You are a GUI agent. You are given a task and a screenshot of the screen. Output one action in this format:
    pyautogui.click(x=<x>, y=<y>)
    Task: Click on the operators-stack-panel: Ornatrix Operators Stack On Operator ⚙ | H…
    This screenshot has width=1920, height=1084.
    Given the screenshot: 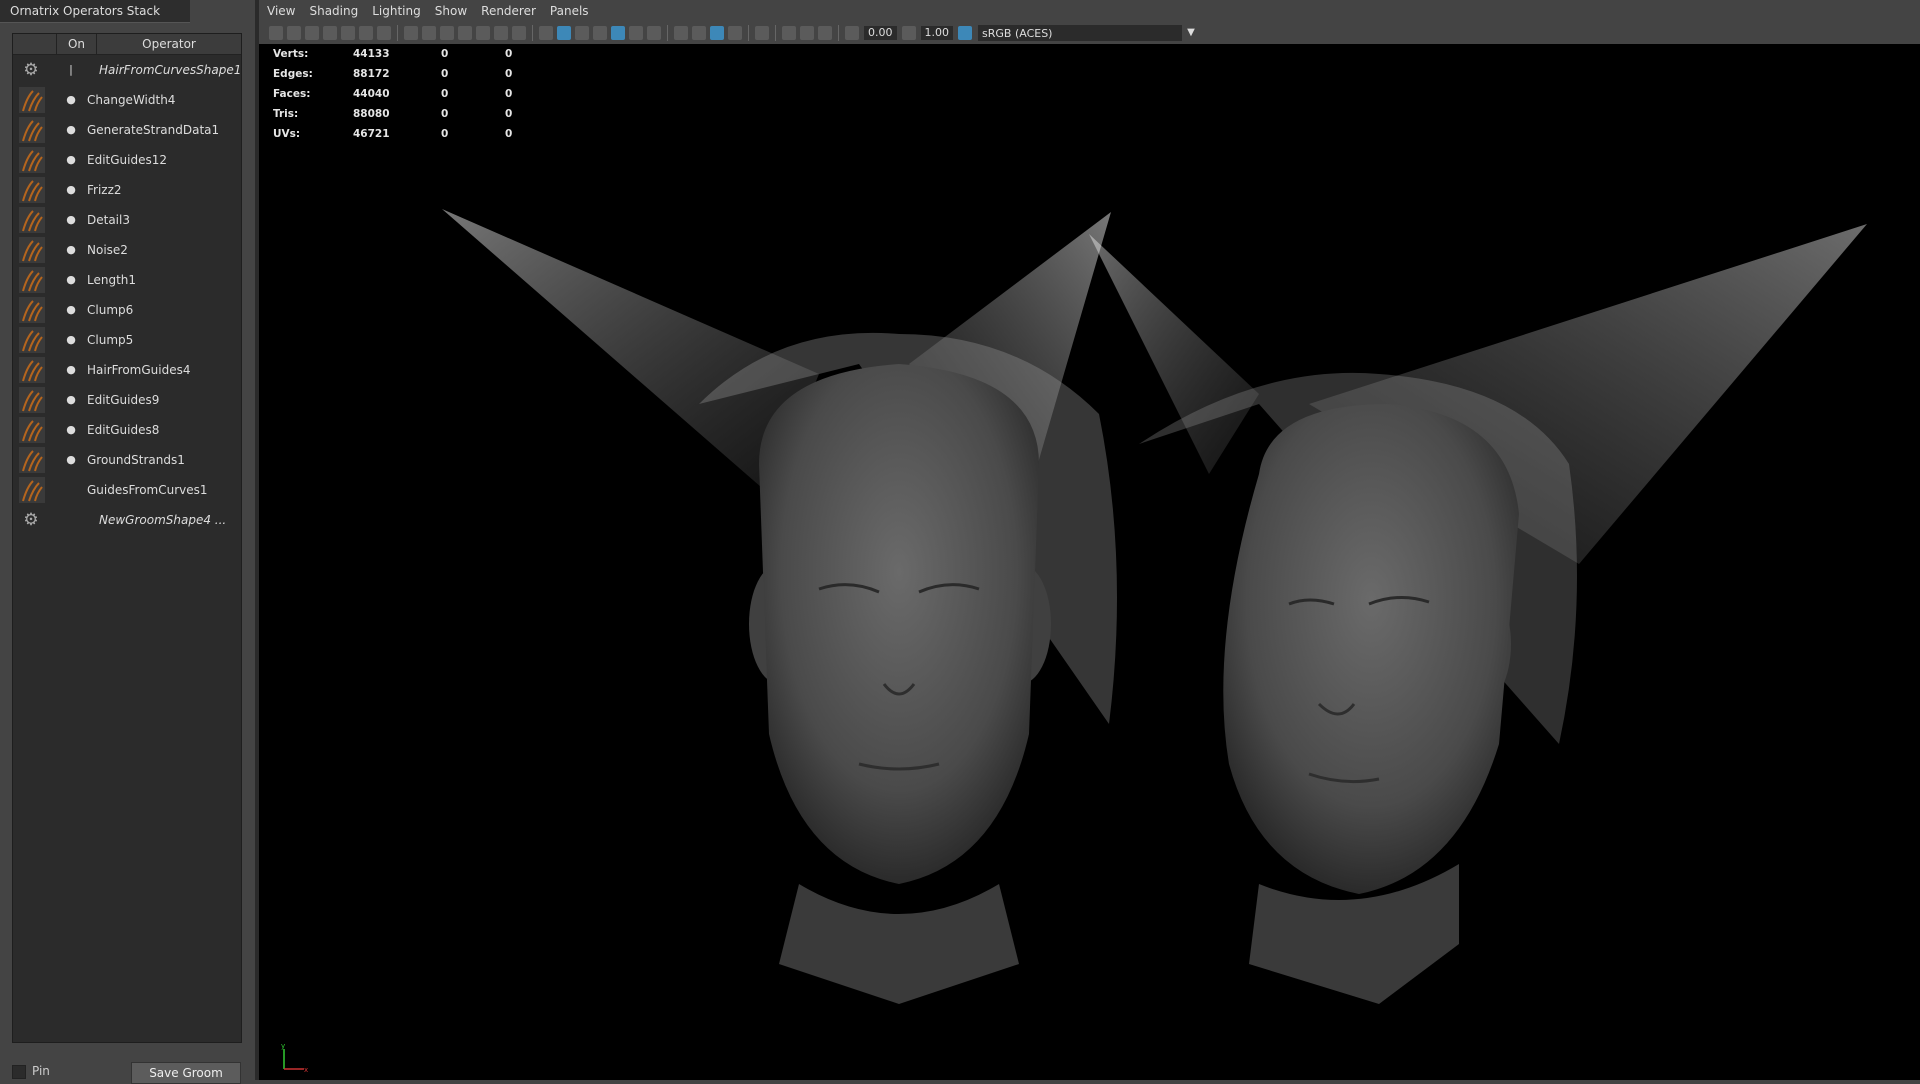 What is the action you would take?
    pyautogui.click(x=127, y=542)
    